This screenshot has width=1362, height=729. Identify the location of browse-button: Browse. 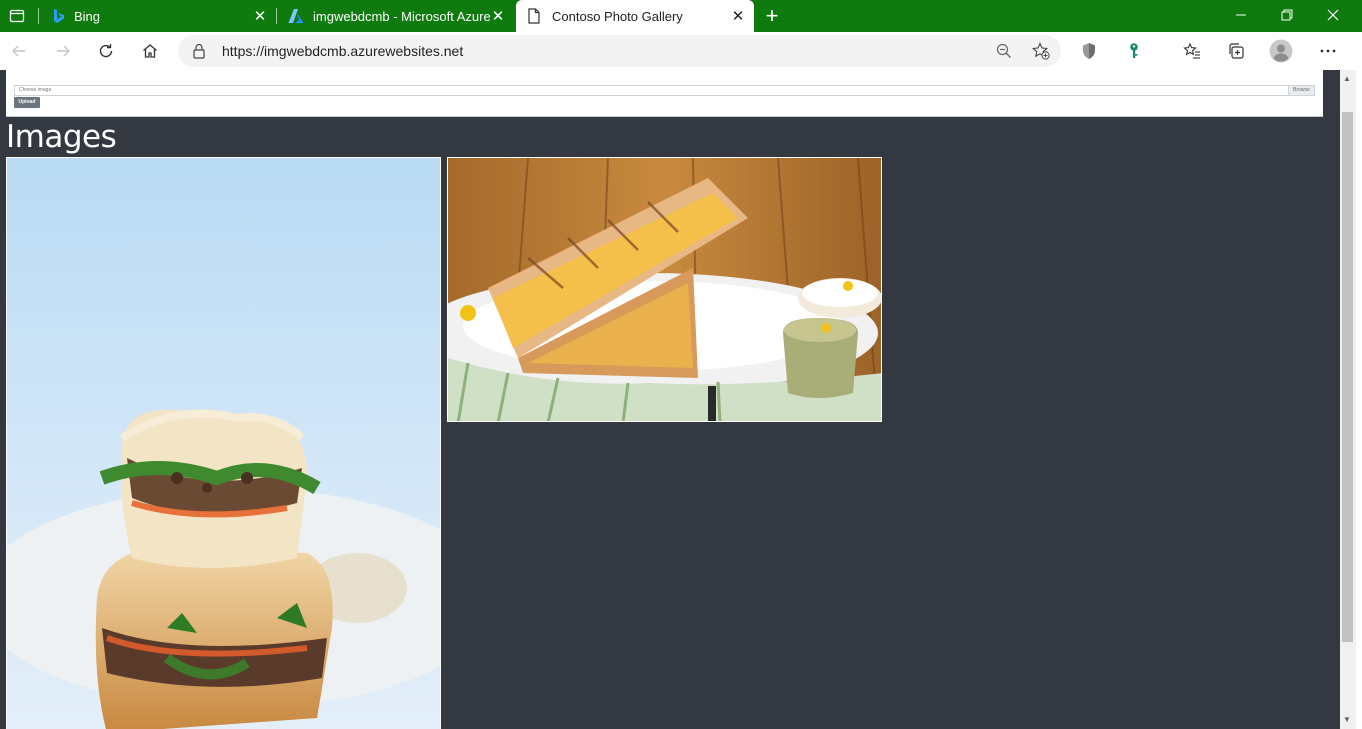
(1301, 90).